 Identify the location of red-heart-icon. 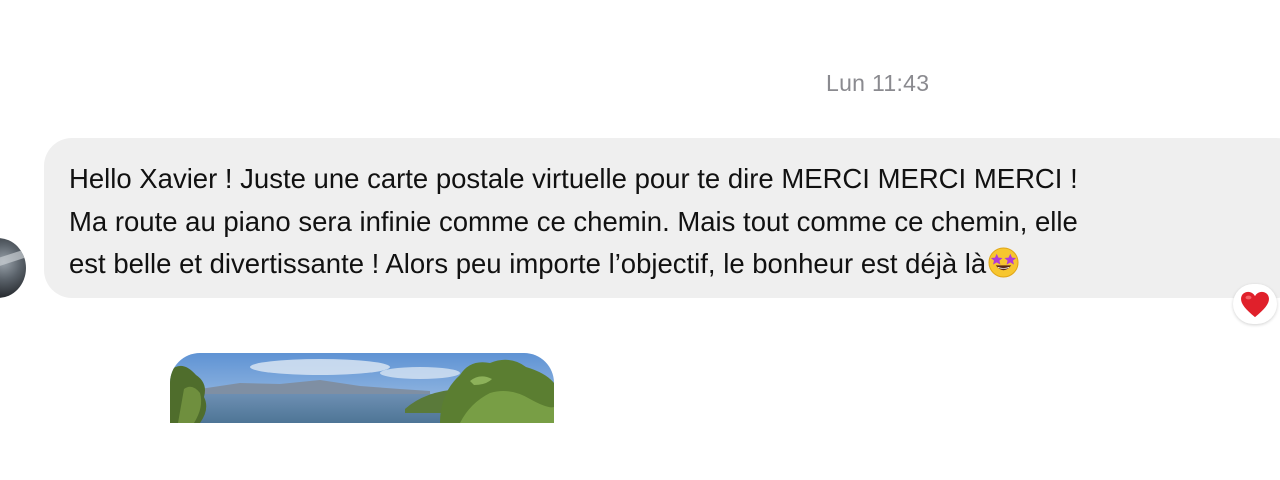
(1255, 304).